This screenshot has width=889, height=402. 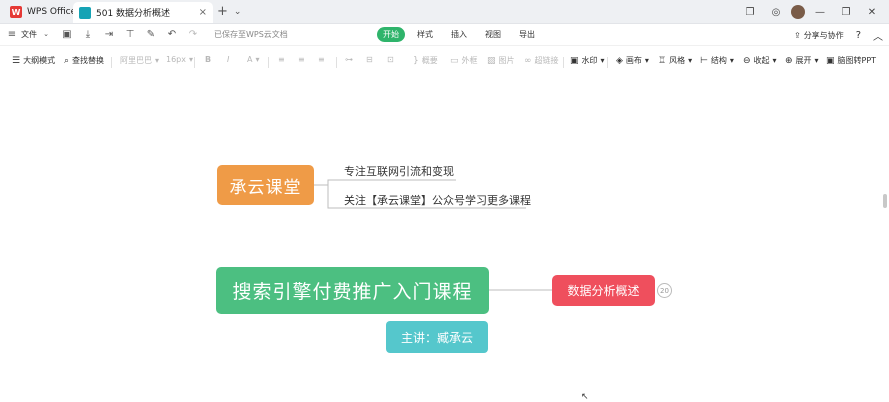 What do you see at coordinates (352, 290) in the screenshot?
I see `main-topic-node: 搜索引擎付费推广入门课程` at bounding box center [352, 290].